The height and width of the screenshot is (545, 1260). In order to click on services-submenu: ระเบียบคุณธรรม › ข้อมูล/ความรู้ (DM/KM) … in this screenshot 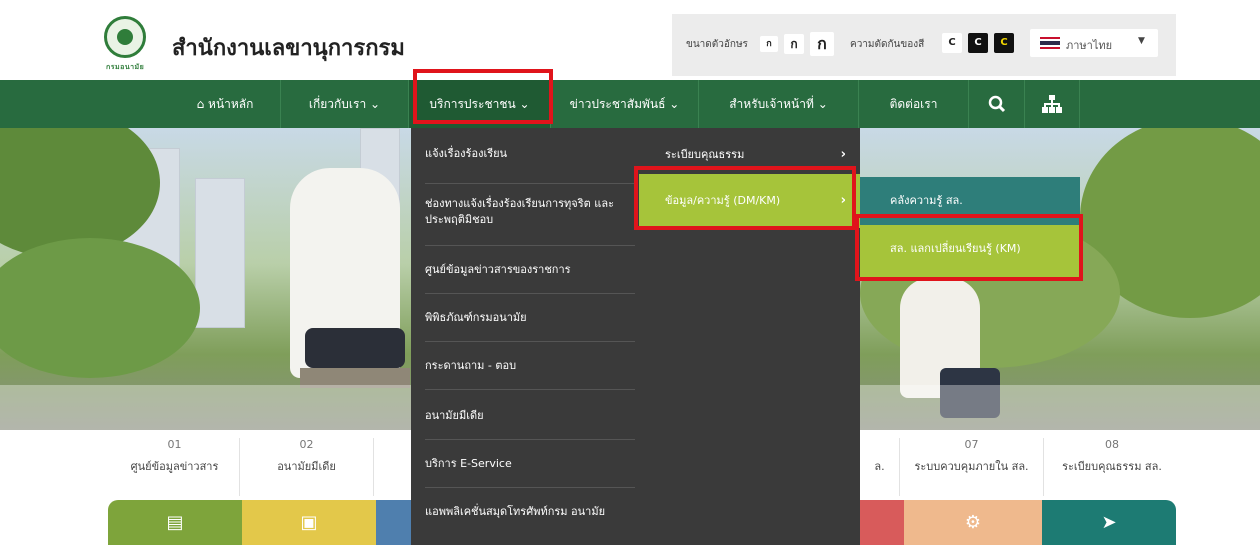, I will do `click(749, 336)`.